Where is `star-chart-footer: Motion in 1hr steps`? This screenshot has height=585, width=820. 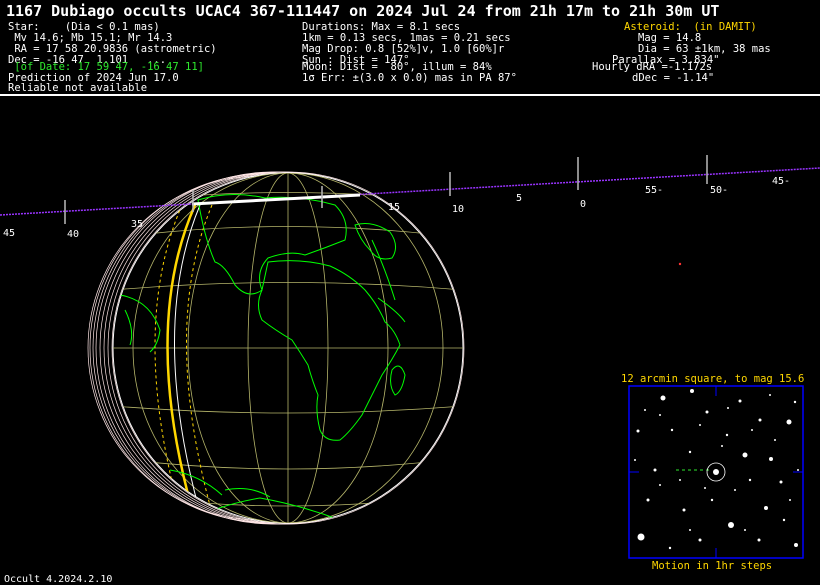 star-chart-footer: Motion in 1hr steps is located at coordinates (712, 566).